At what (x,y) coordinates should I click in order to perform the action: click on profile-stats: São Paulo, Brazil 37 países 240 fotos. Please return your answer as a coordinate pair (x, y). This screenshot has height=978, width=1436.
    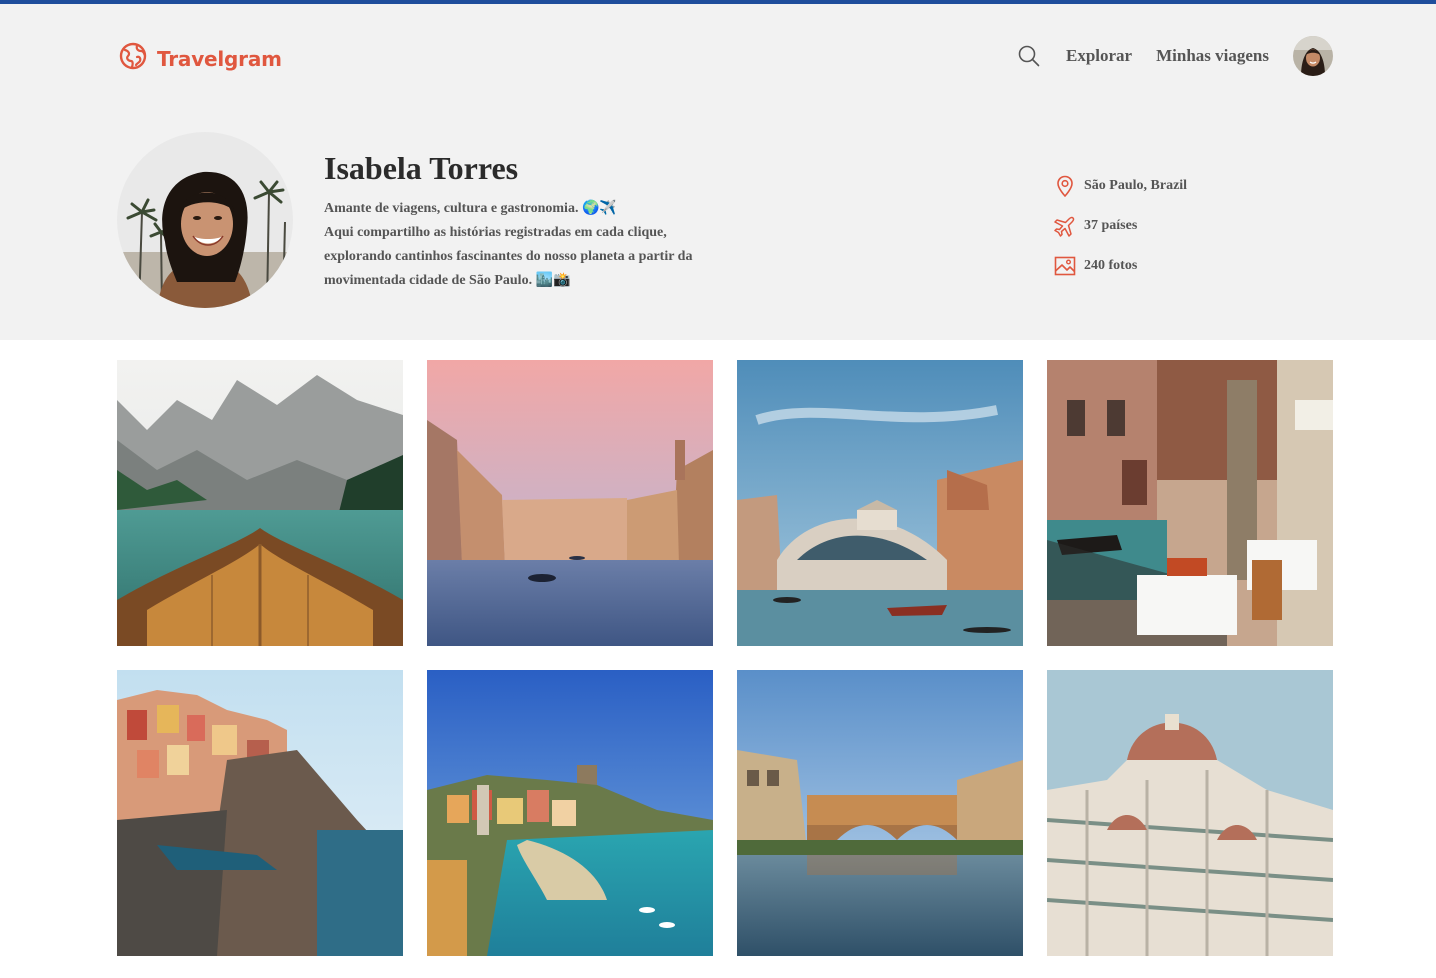
    Looking at the image, I should click on (1120, 226).